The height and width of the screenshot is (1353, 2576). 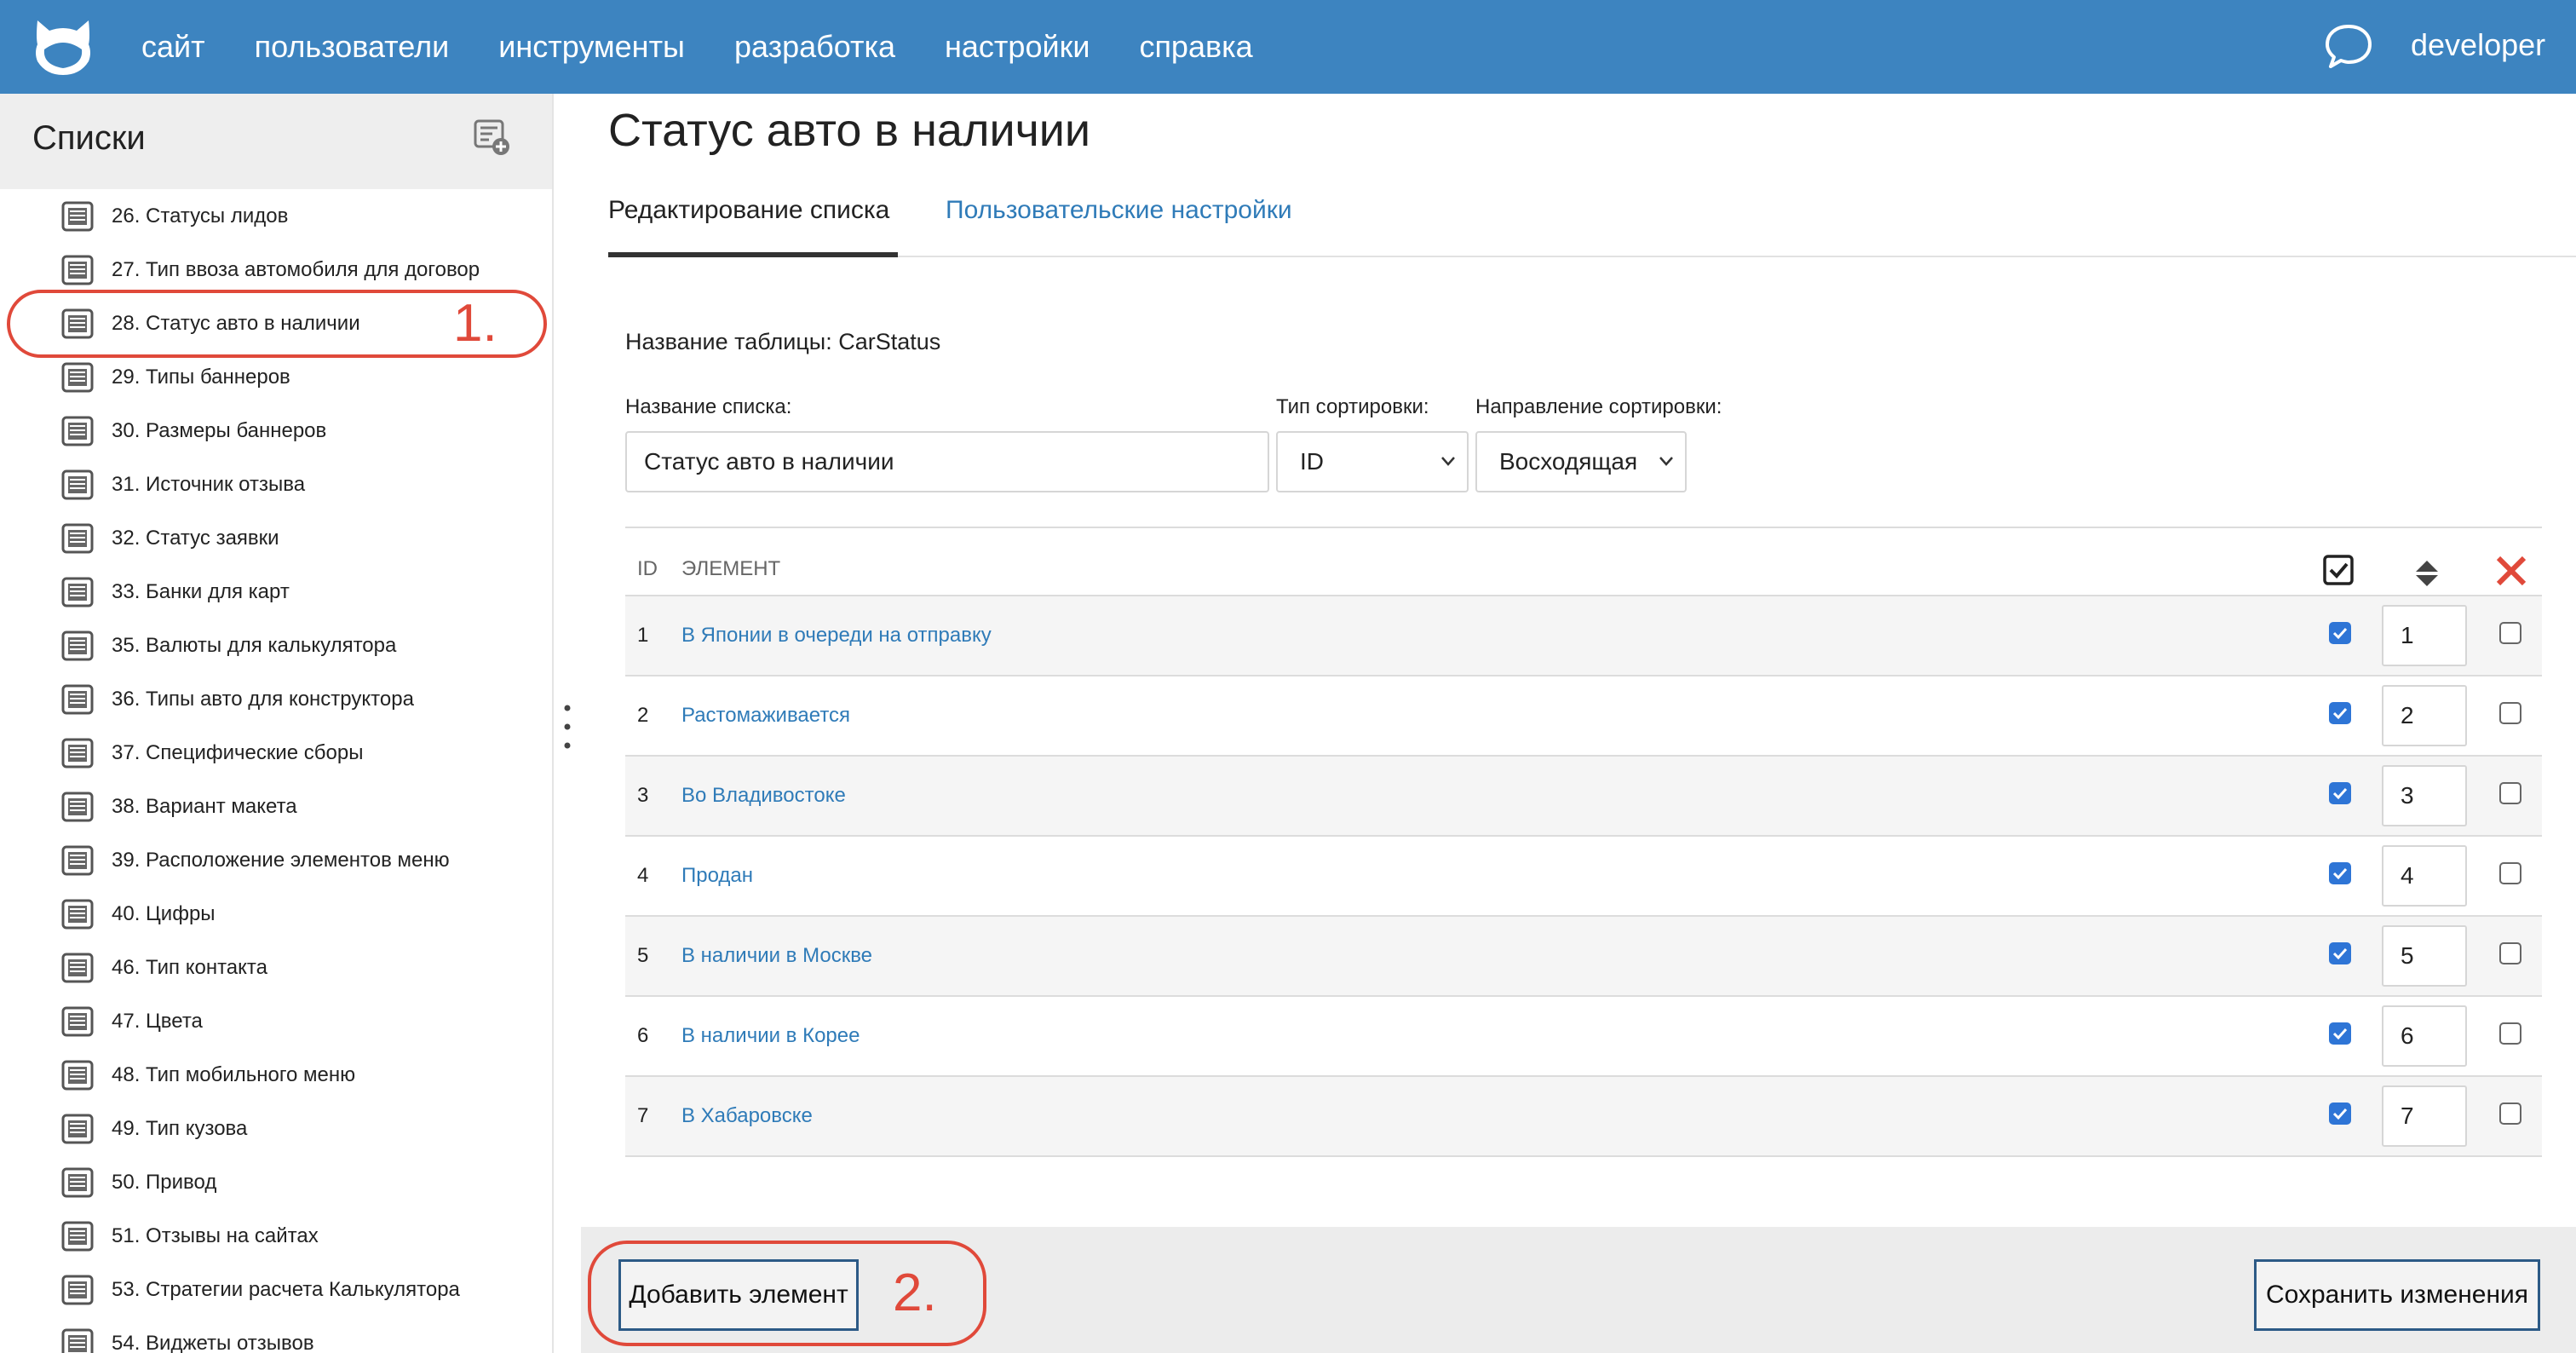 What do you see at coordinates (2339, 570) in the screenshot?
I see `checkbox-checked-icon` at bounding box center [2339, 570].